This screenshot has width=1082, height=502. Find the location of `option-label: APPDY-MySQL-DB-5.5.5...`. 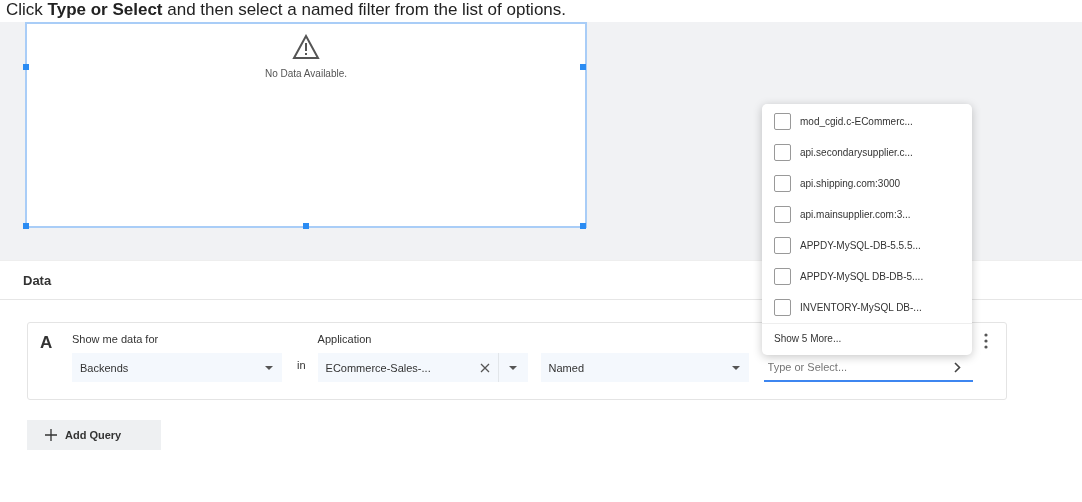

option-label: APPDY-MySQL-DB-5.5.5... is located at coordinates (860, 245).